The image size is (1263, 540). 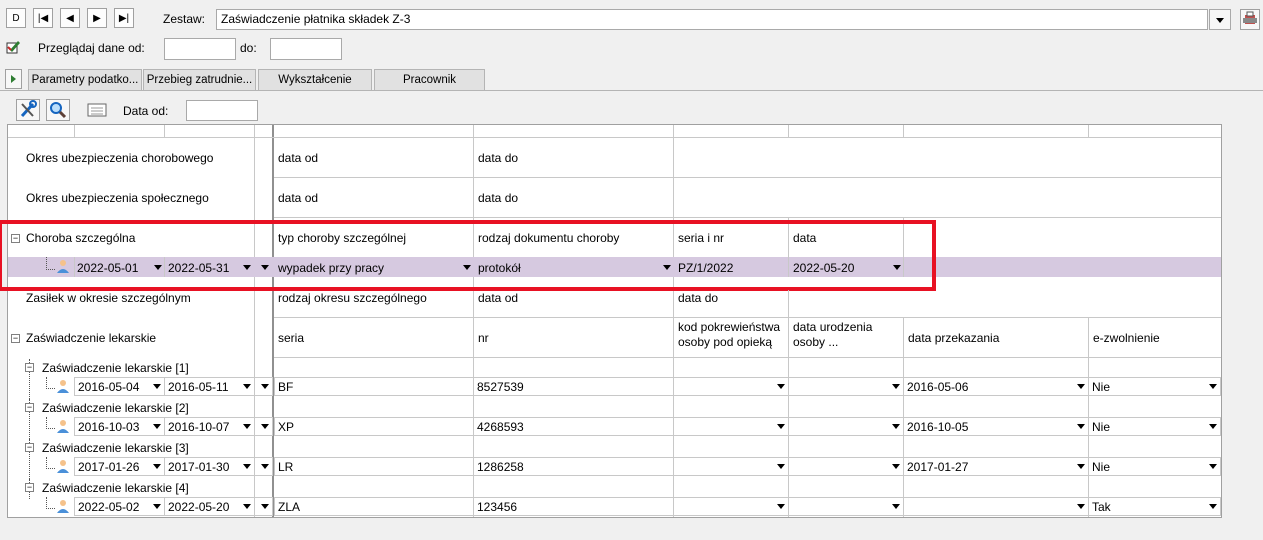 I want to click on tools-button, so click(x=28, y=110).